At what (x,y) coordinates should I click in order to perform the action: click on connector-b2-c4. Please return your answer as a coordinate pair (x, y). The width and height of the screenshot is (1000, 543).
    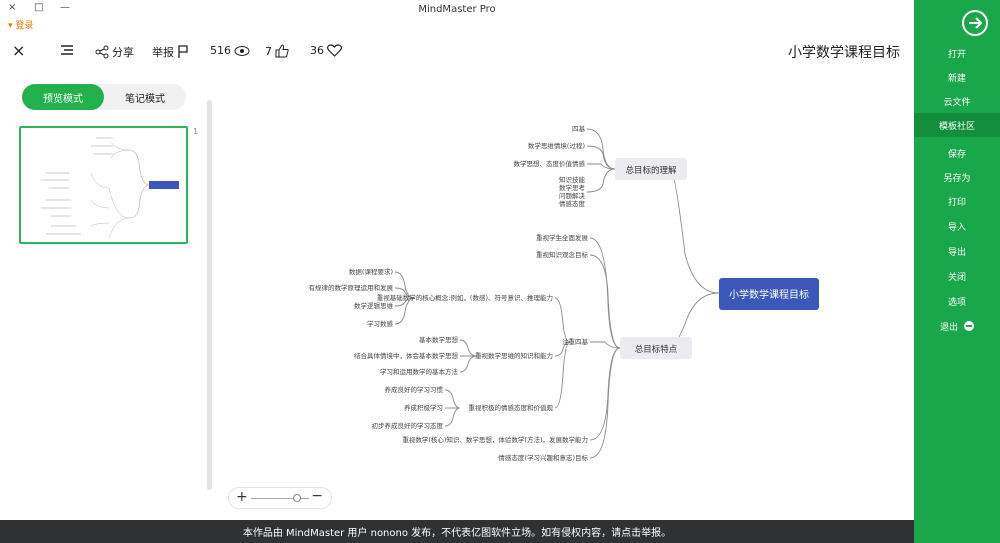
    Looking at the image, I should click on (605, 403).